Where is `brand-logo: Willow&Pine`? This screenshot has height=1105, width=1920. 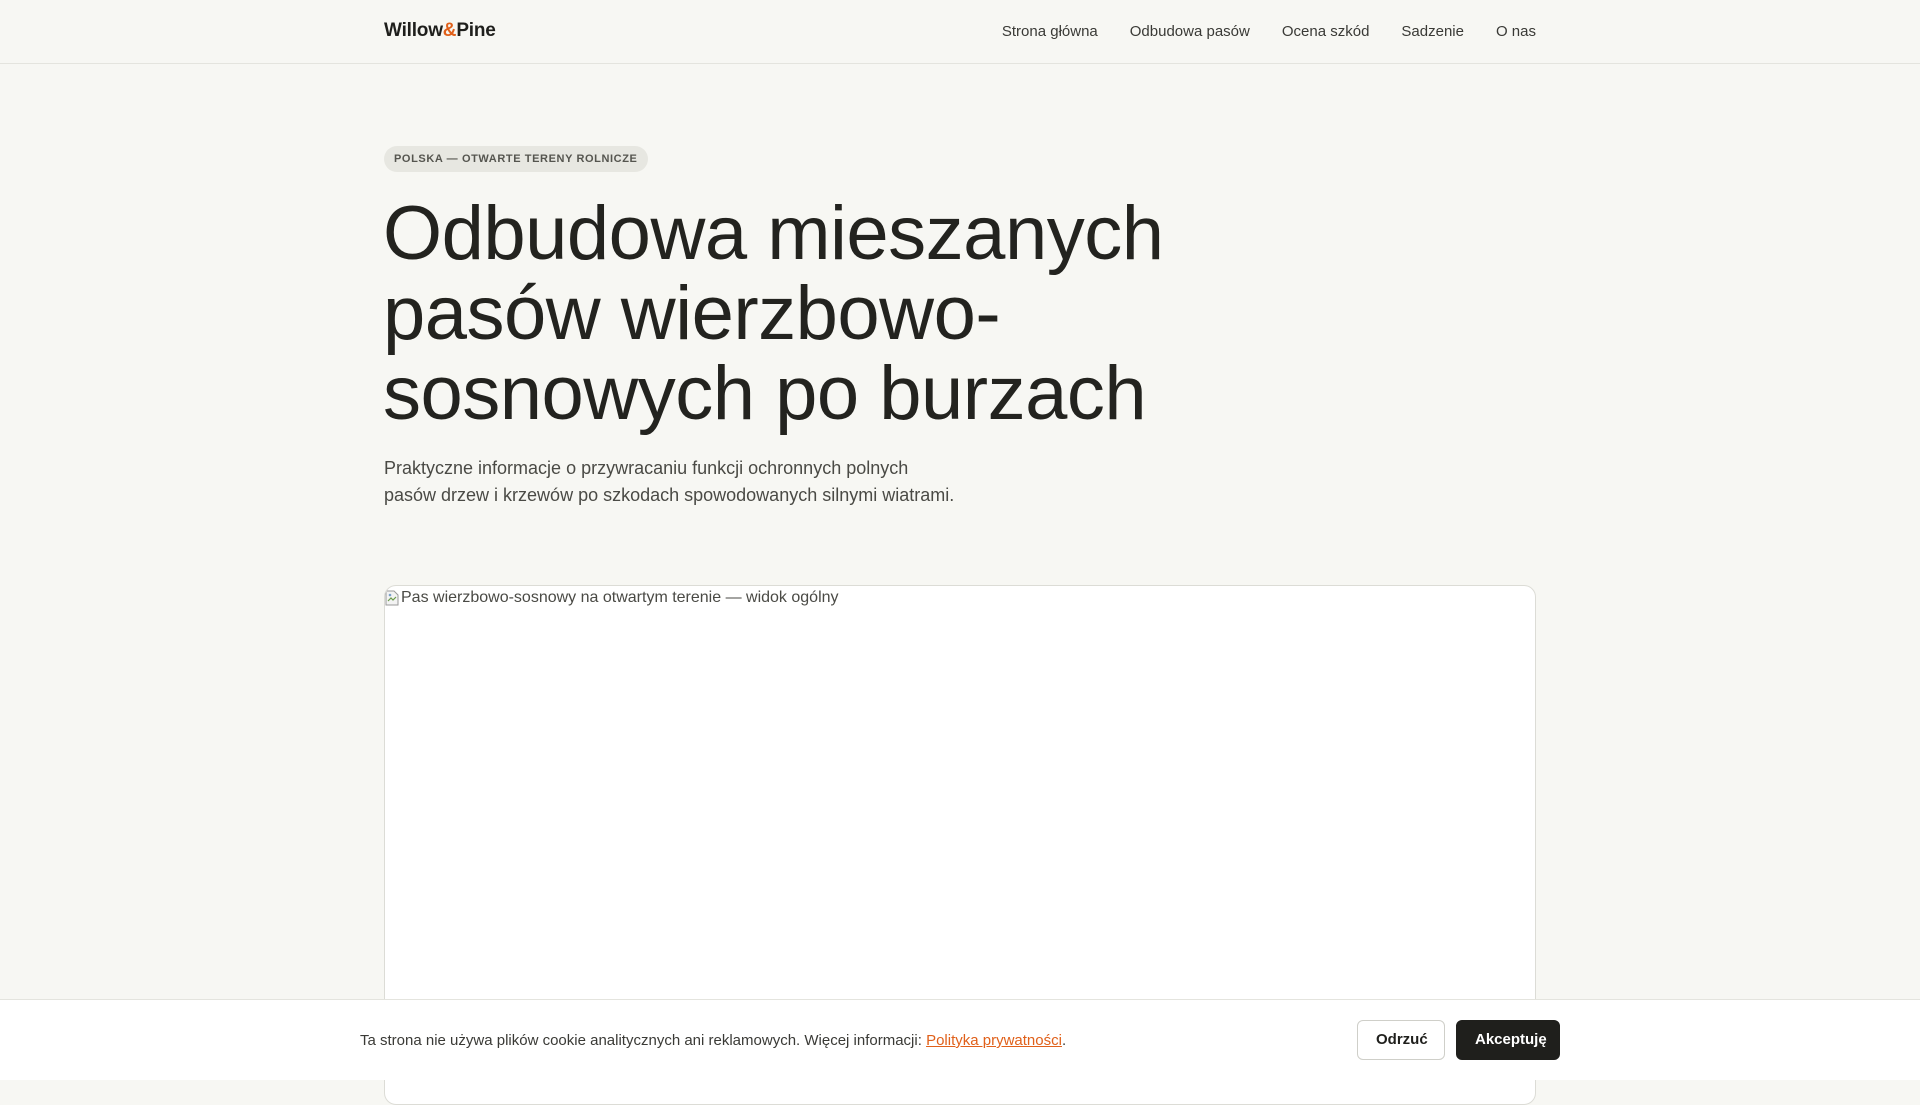 brand-logo: Willow&Pine is located at coordinates (440, 31).